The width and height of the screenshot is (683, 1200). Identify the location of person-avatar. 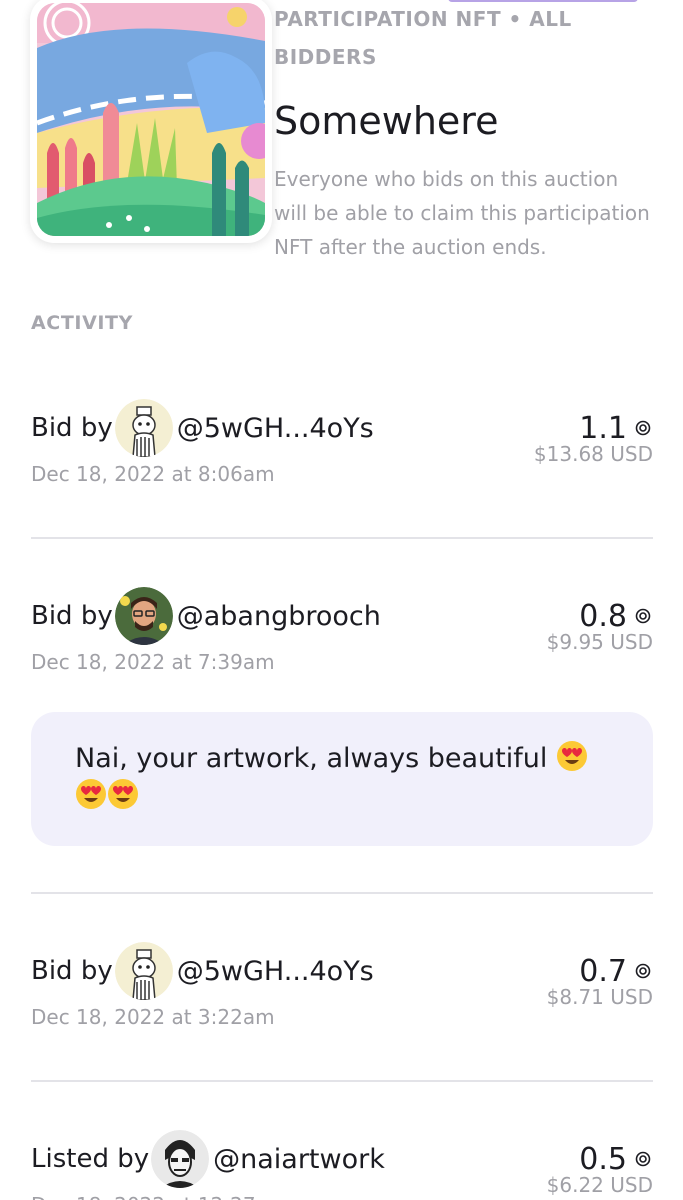
(143, 616).